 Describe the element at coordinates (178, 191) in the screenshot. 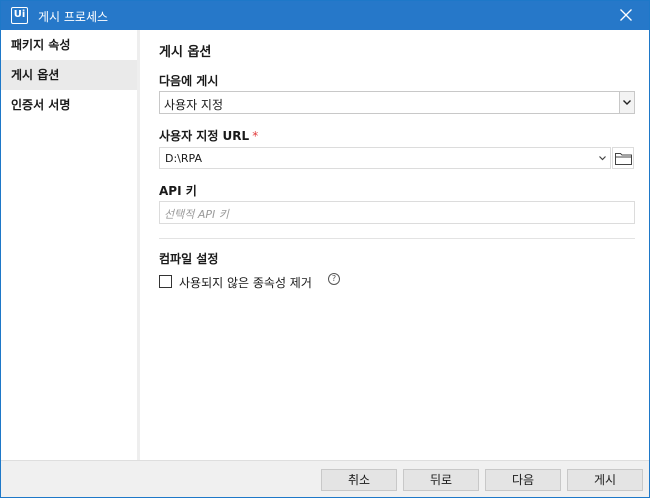

I see `api-key-label: API 키` at that location.